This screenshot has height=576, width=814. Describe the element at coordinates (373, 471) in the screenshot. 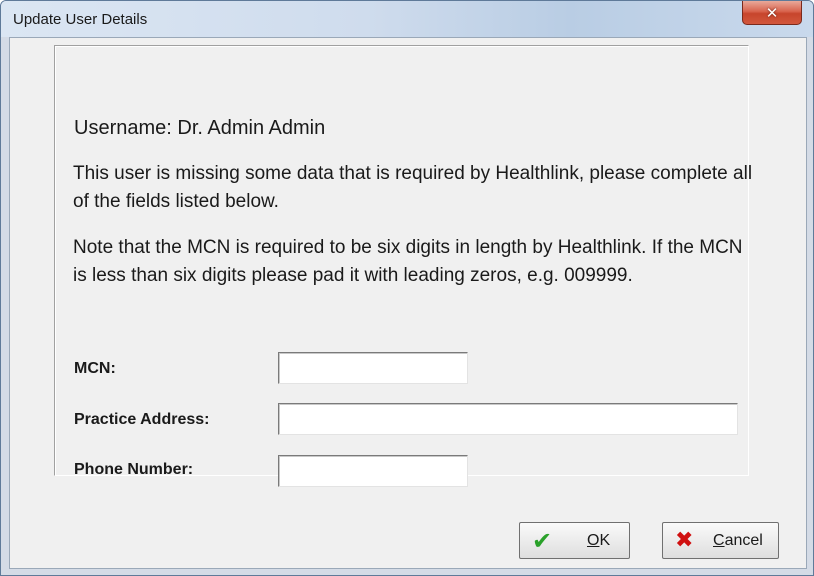

I see `phone-number-input` at that location.